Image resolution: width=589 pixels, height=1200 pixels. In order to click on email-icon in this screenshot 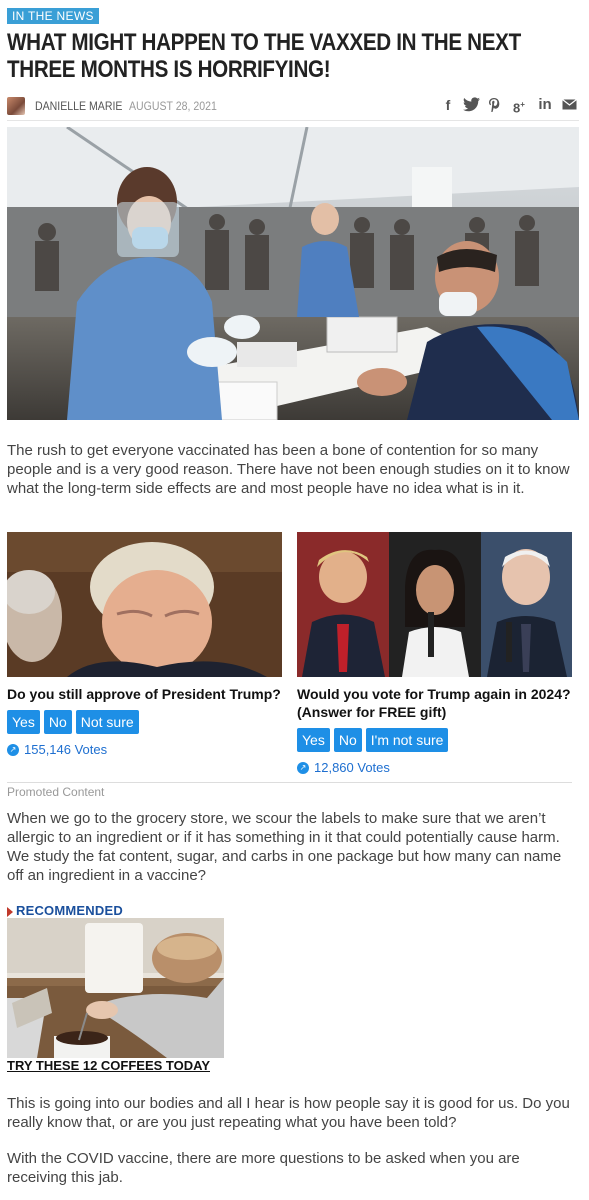, I will do `click(569, 105)`.